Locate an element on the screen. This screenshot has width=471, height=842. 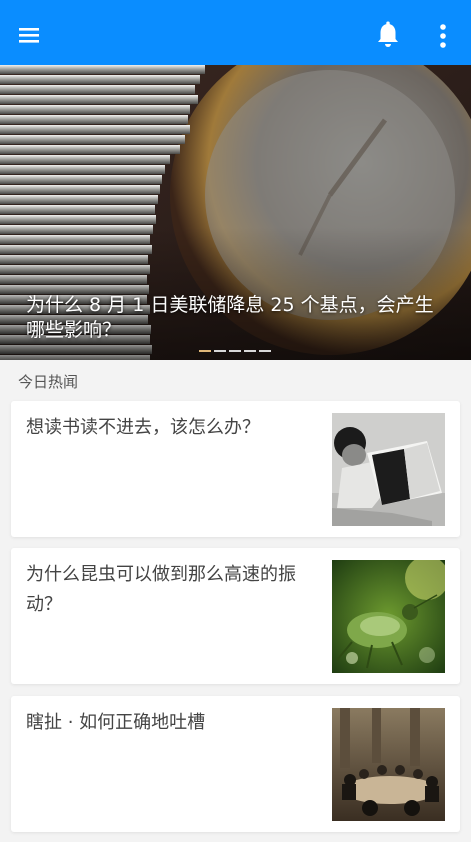
bell-icon is located at coordinates (388, 35).